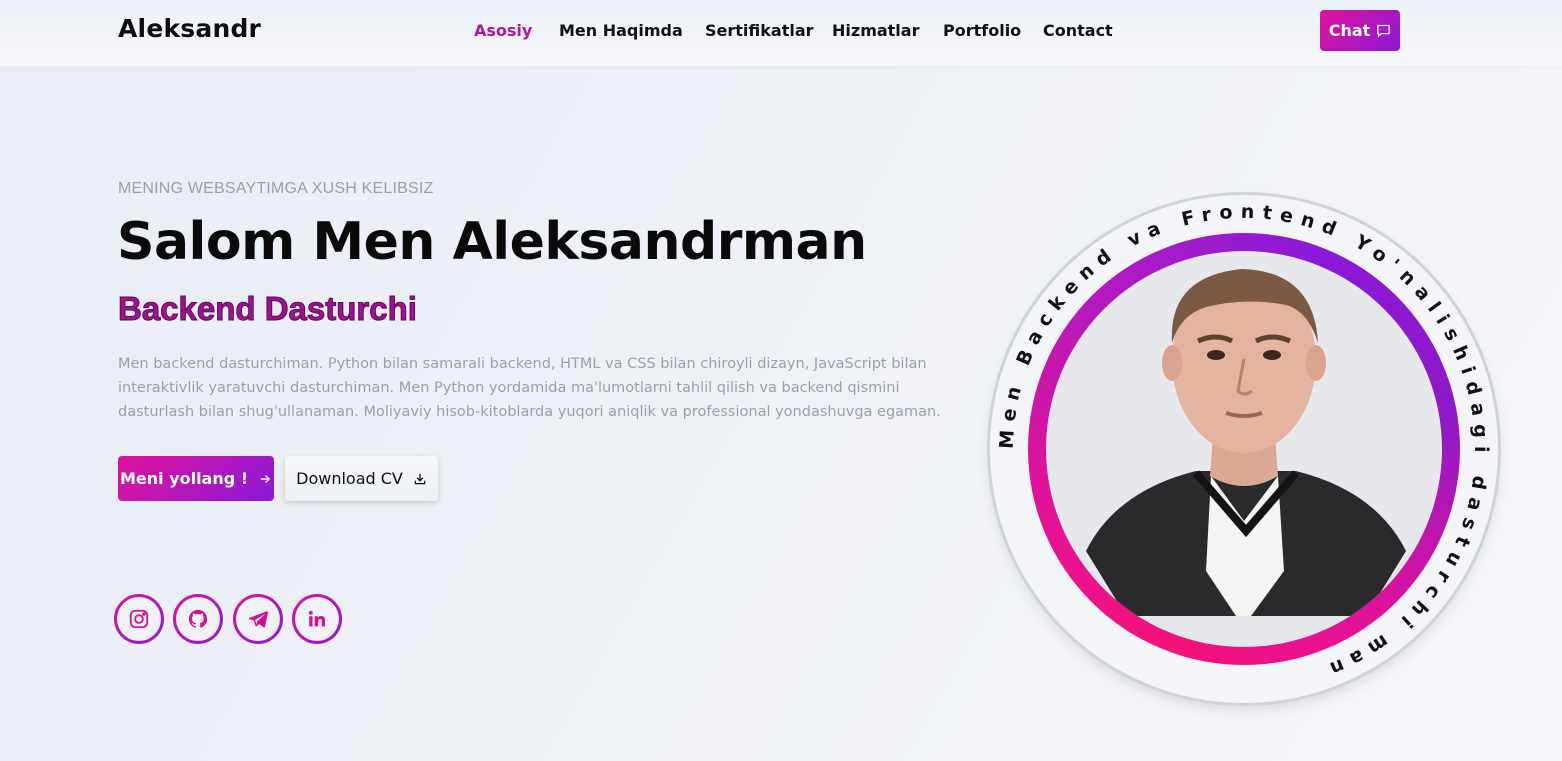 This screenshot has height=761, width=1562. I want to click on chat-button-label: Chat, so click(1349, 30).